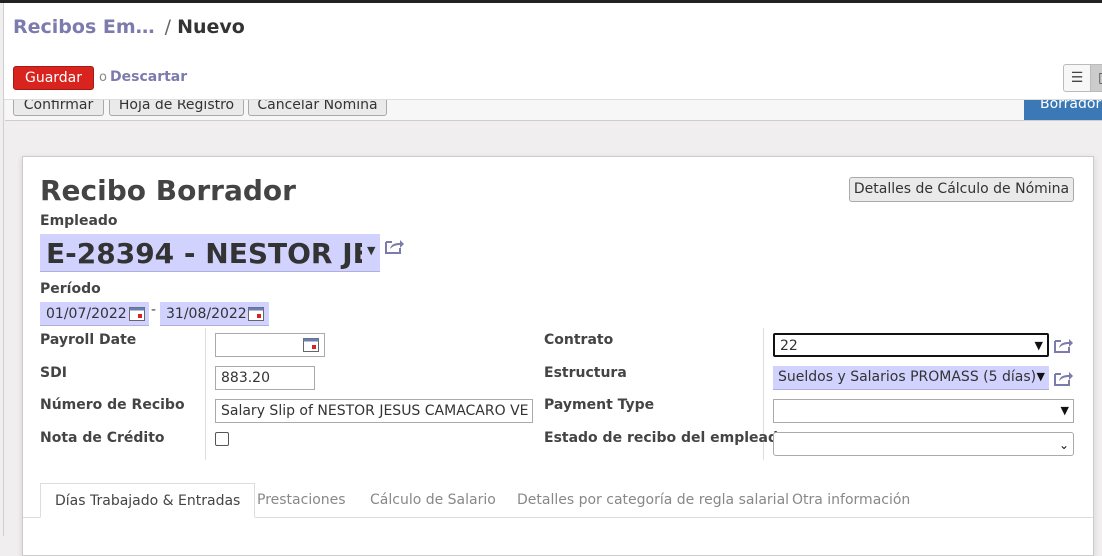 The image size is (1102, 556). Describe the element at coordinates (168, 190) in the screenshot. I see `page-title: Recibo Borrador` at that location.